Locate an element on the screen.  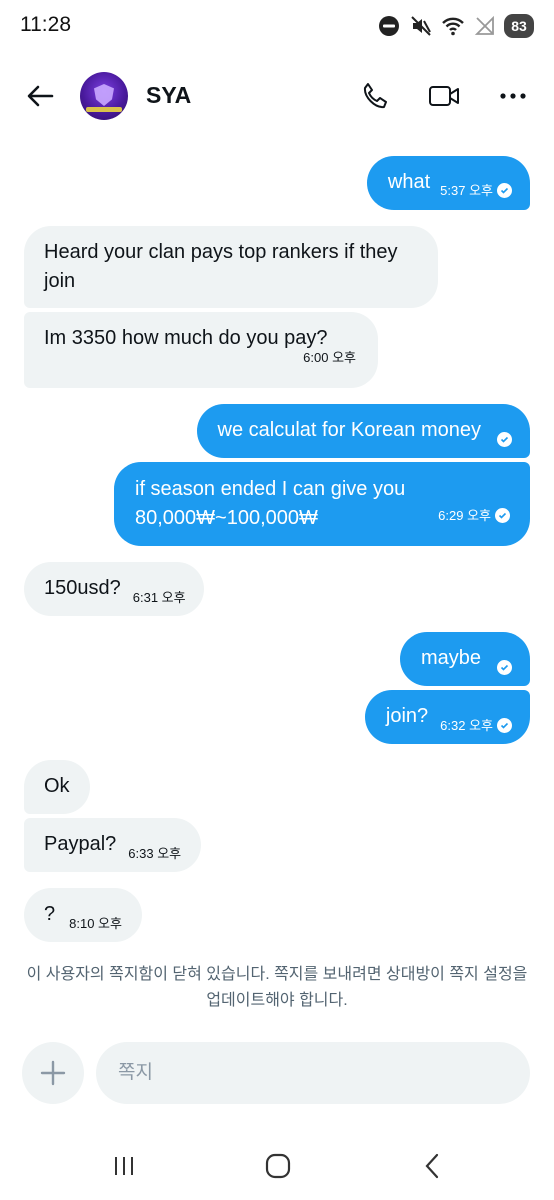
message-meta: 6:33 오후 is located at coordinates (154, 853).